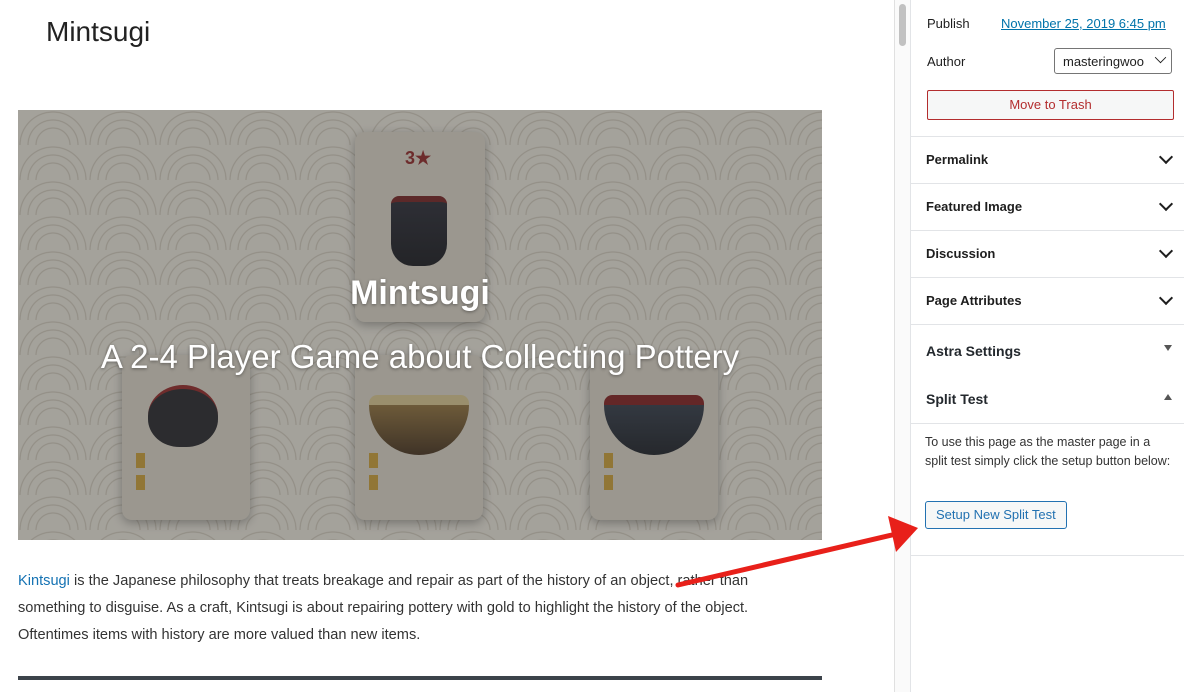  What do you see at coordinates (1168, 348) in the screenshot?
I see `caret-down-icon` at bounding box center [1168, 348].